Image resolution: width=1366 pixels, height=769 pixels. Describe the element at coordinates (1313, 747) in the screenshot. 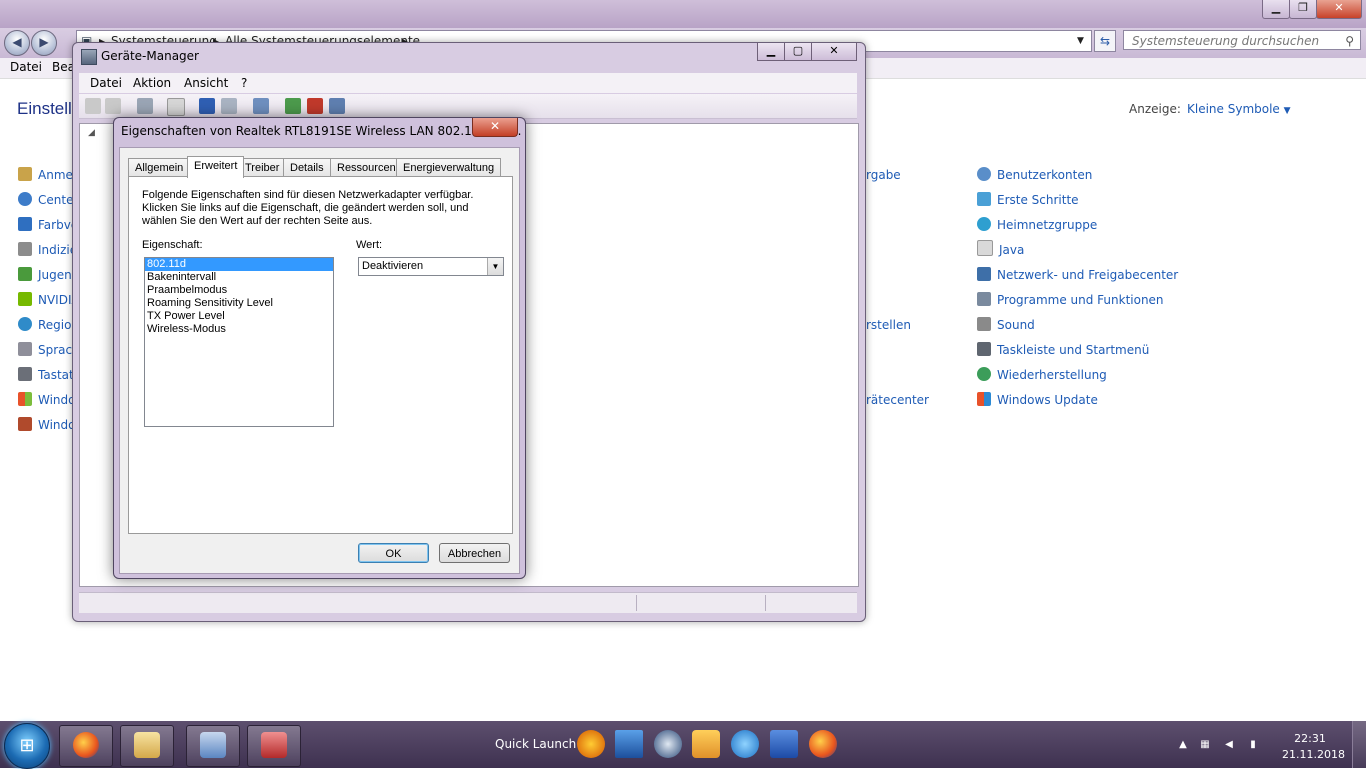

I see `tray-clock: 22:31 21.11.2018` at that location.